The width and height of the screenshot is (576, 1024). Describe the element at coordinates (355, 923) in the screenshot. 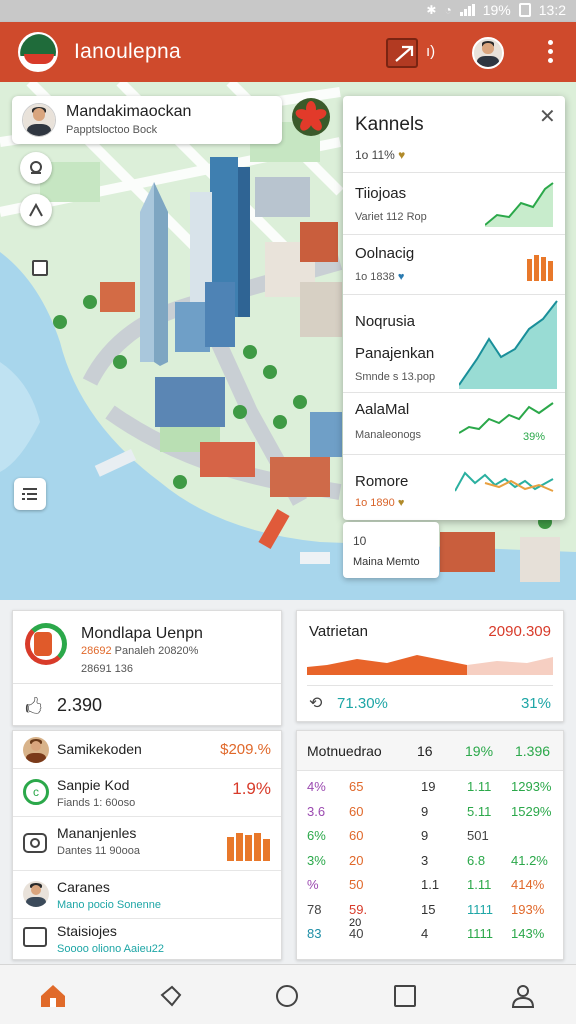

I see `table-extra-value: 20` at that location.